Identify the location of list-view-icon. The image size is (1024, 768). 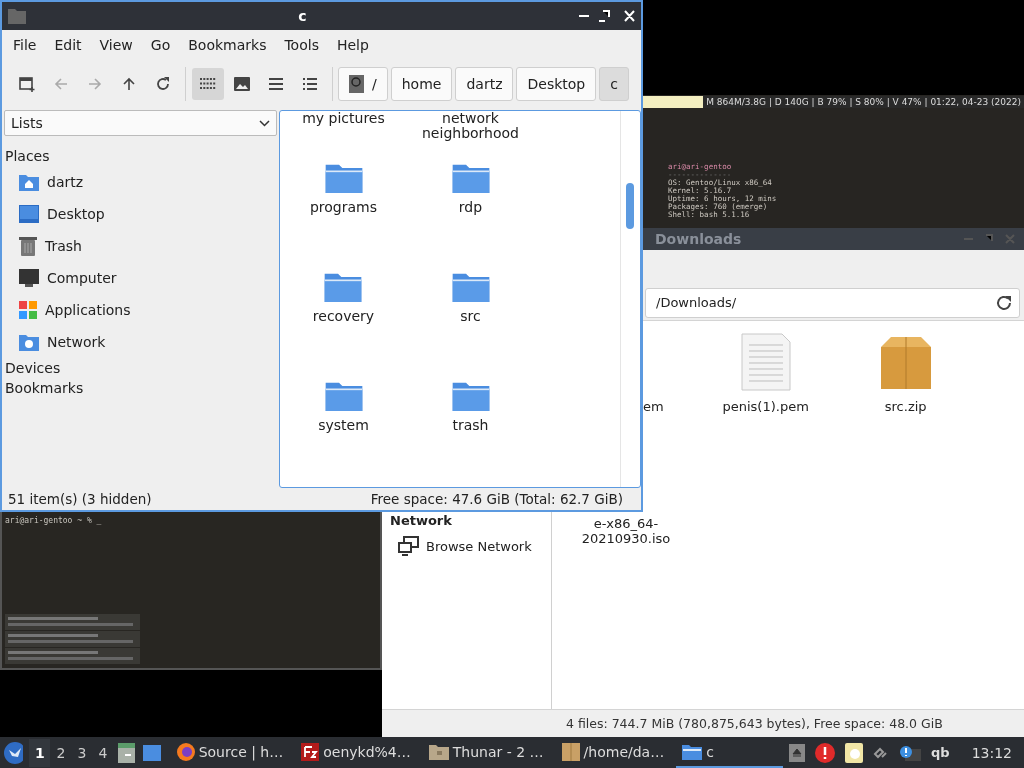
(276, 84).